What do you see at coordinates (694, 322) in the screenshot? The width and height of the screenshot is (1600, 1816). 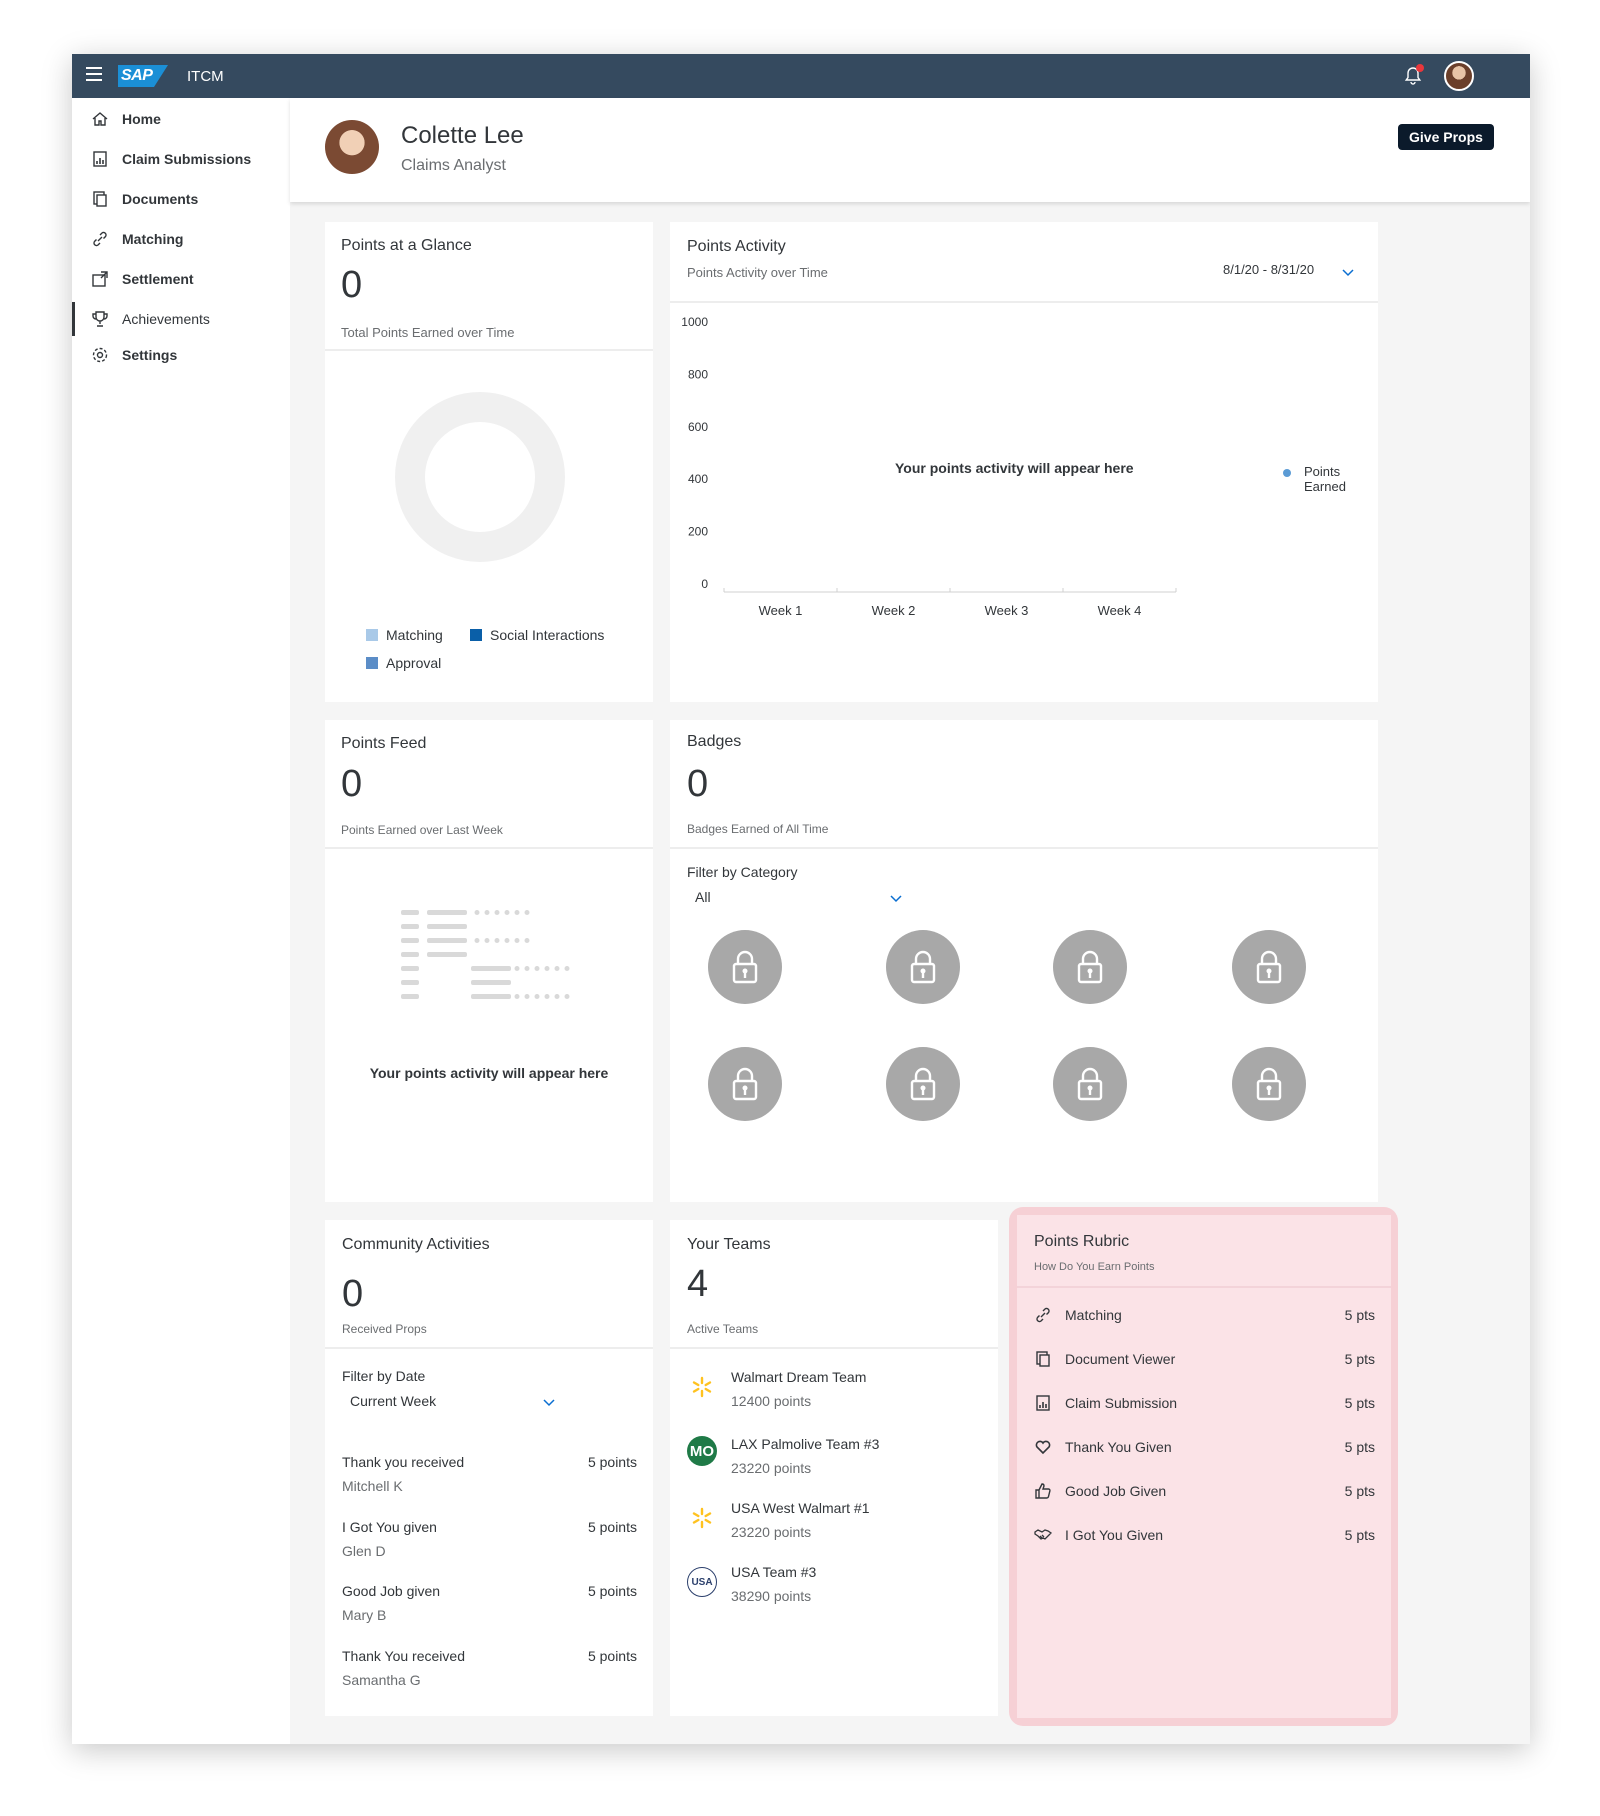 I see `y-tick-label: 1000` at bounding box center [694, 322].